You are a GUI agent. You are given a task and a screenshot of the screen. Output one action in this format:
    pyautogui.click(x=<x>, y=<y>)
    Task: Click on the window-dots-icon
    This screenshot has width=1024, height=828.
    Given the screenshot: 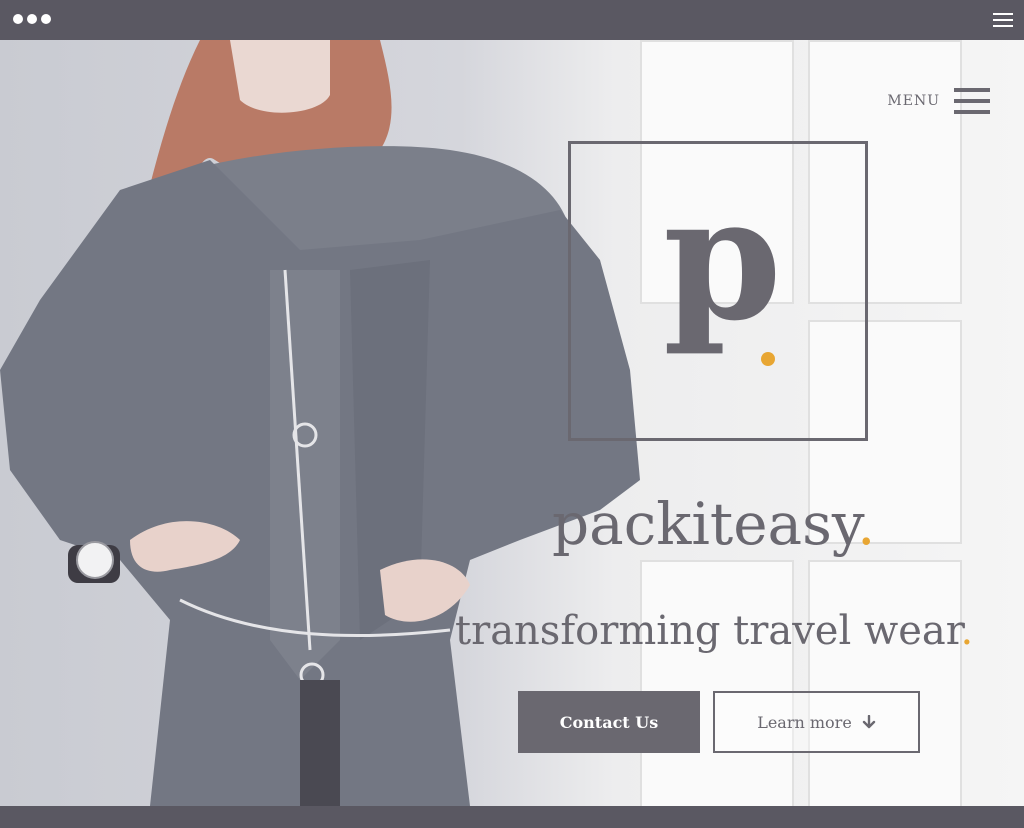 What is the action you would take?
    pyautogui.click(x=32, y=19)
    